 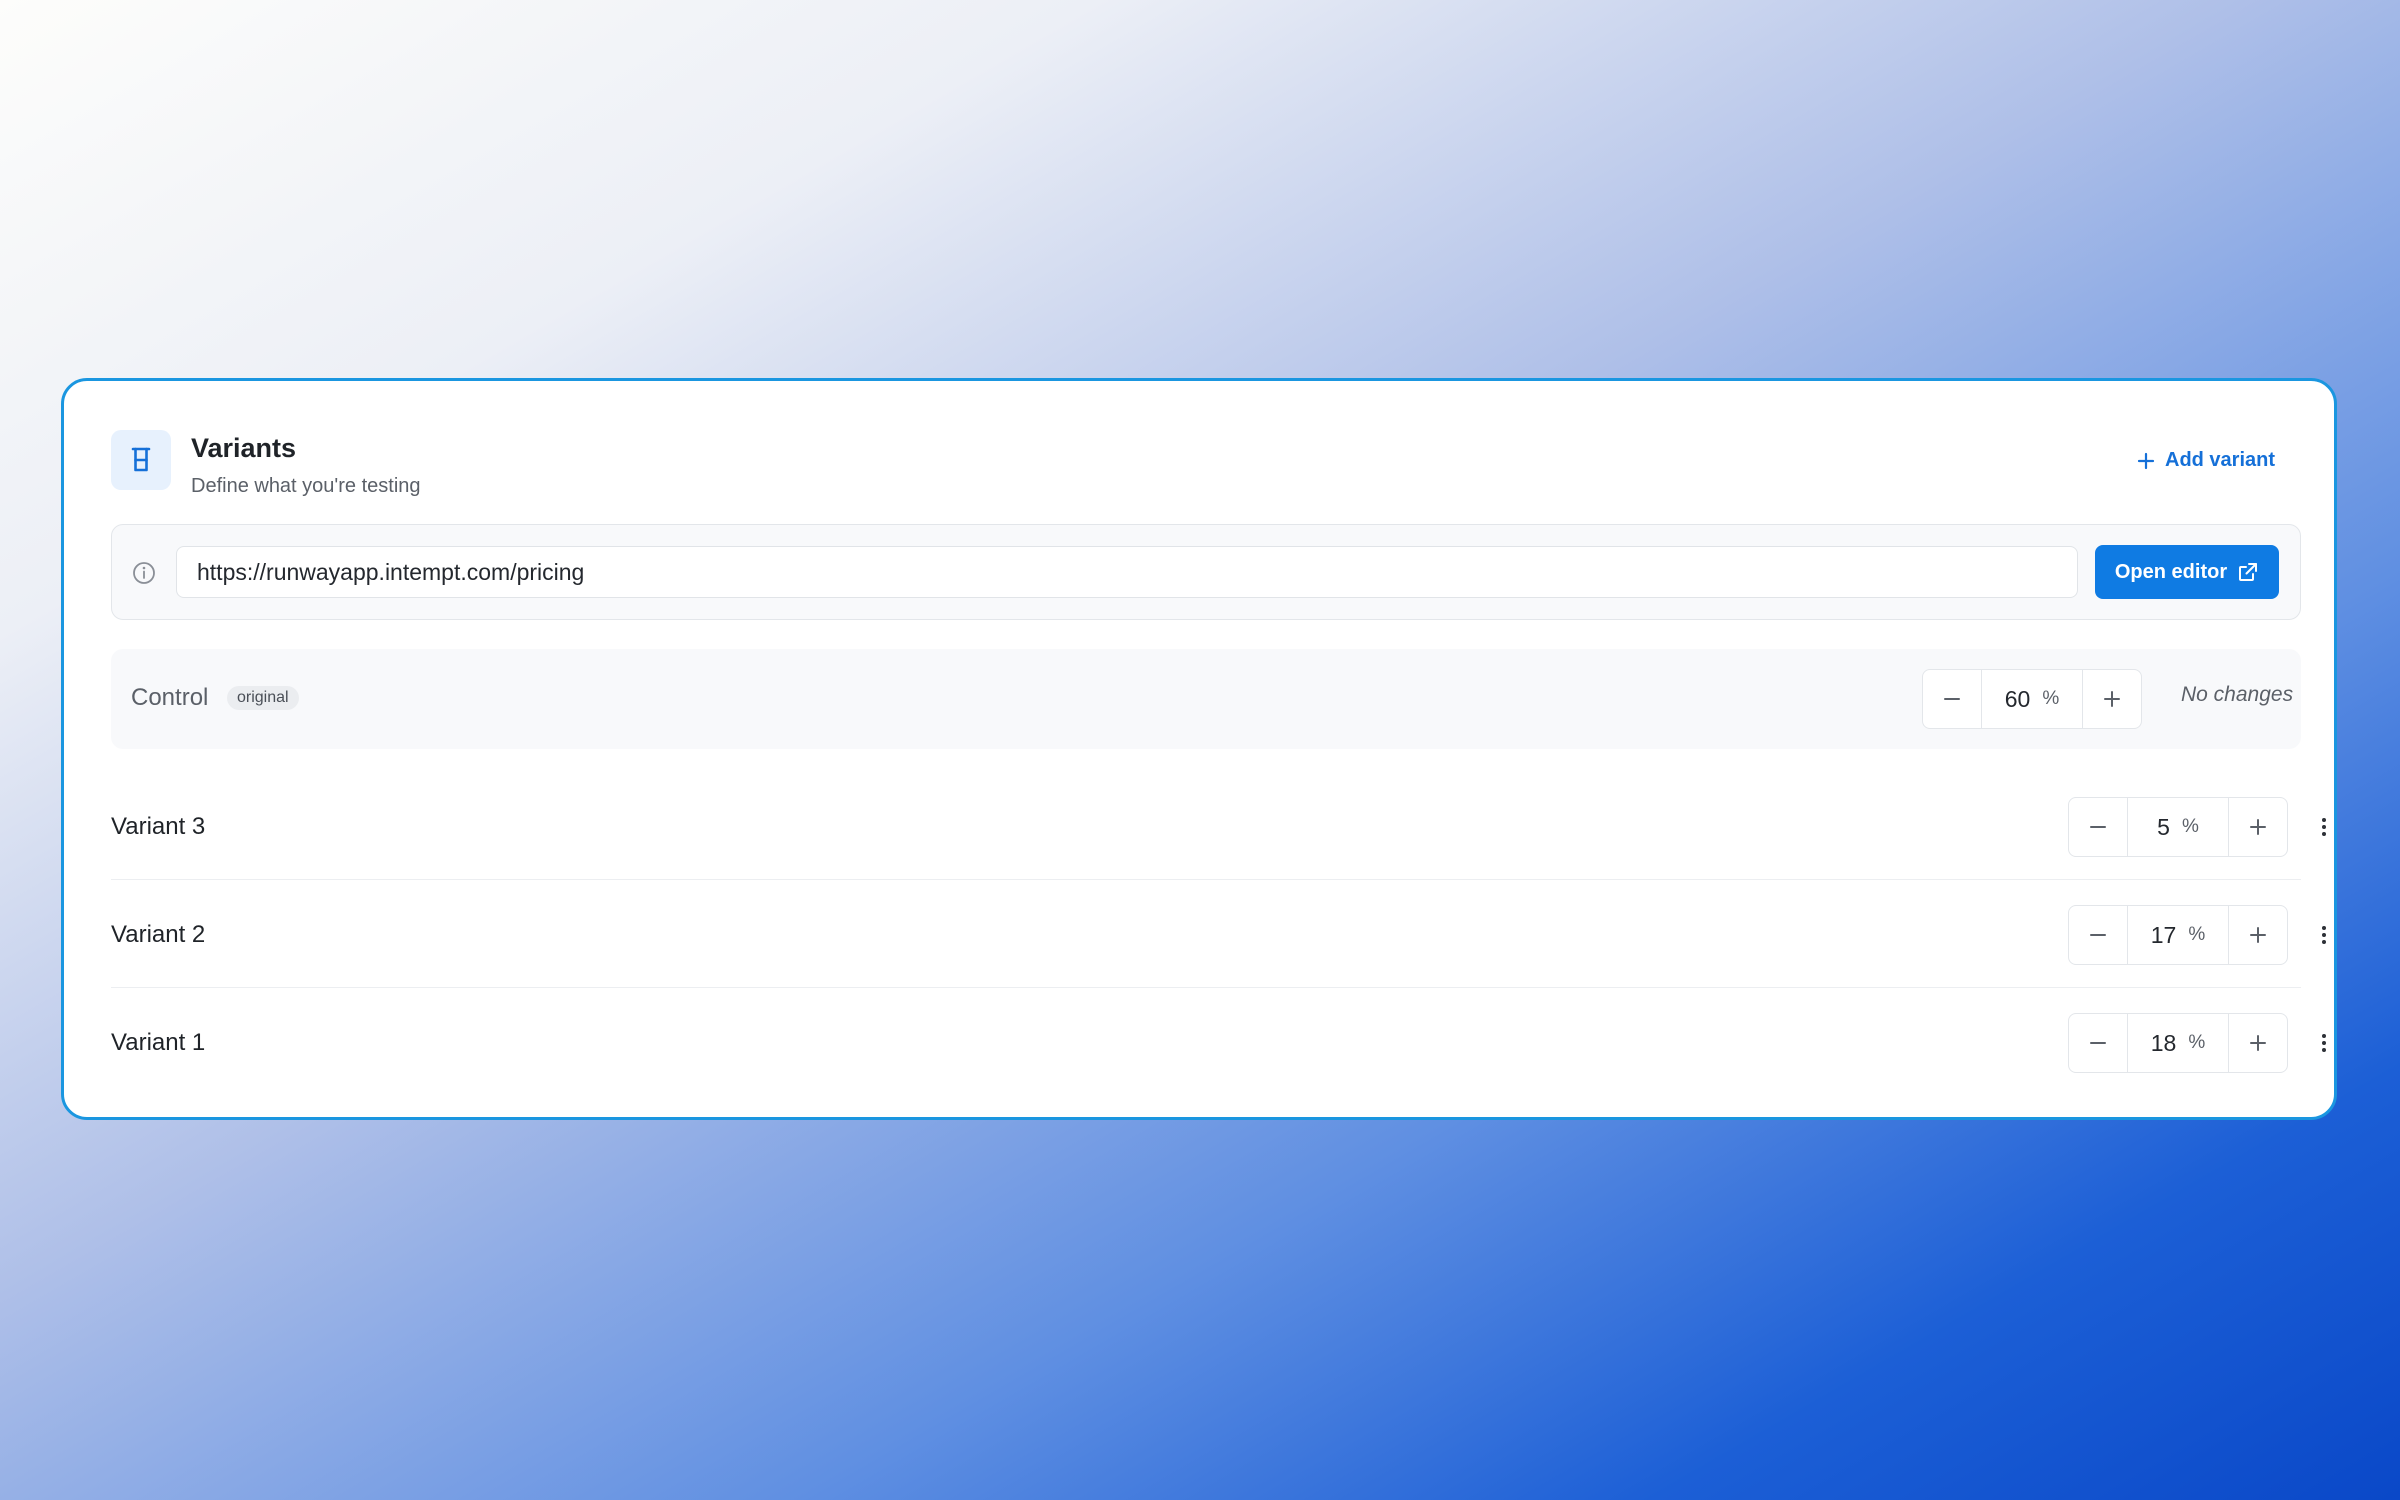 What do you see at coordinates (158, 1042) in the screenshot?
I see `variant-name: Variant 1` at bounding box center [158, 1042].